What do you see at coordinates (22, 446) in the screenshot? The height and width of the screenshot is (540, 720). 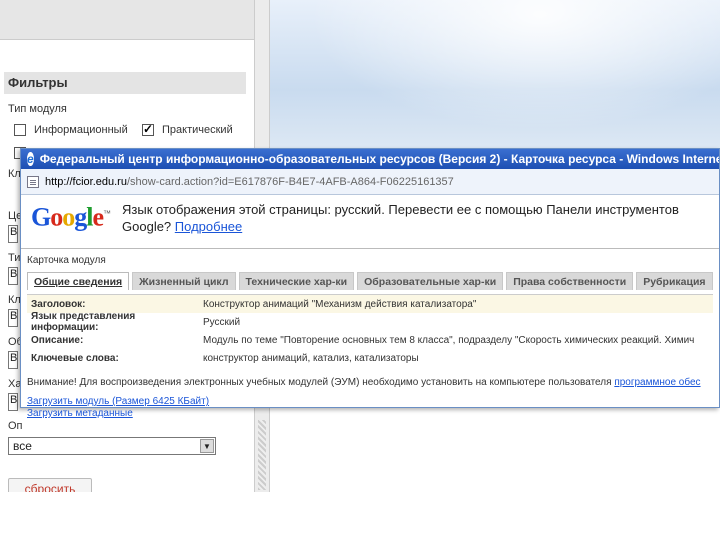 I see `purpose-select-value: все` at bounding box center [22, 446].